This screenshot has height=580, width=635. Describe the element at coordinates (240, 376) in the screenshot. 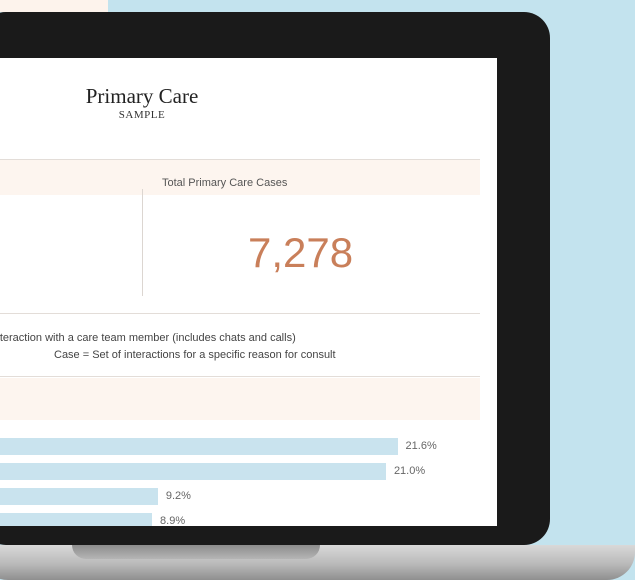

I see `divider-bottom` at that location.